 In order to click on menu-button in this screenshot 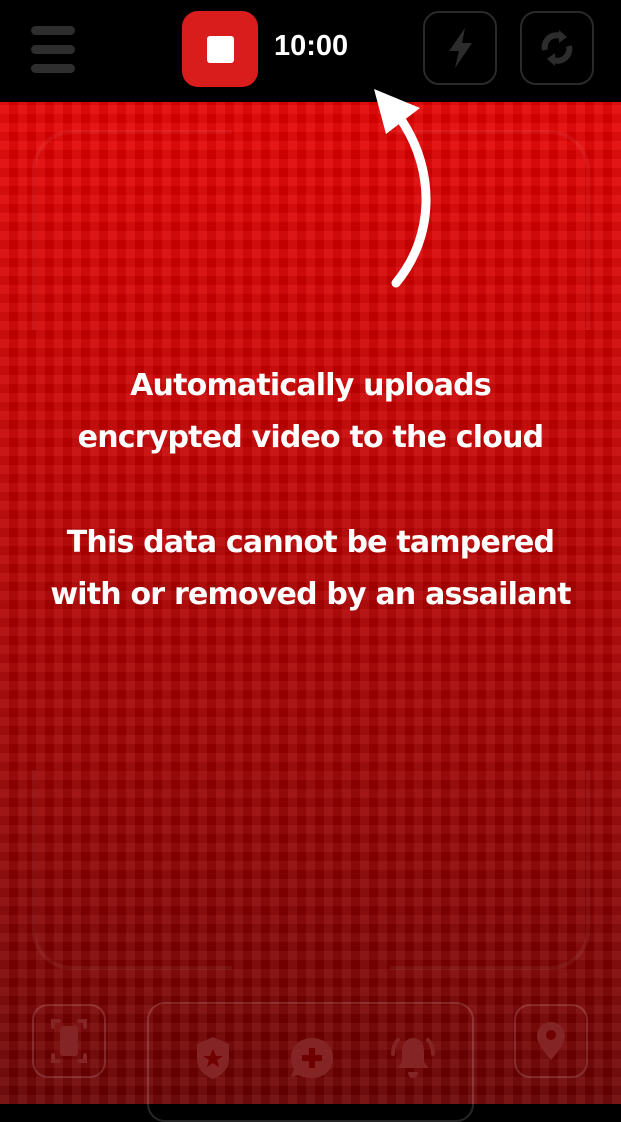, I will do `click(53, 49)`.